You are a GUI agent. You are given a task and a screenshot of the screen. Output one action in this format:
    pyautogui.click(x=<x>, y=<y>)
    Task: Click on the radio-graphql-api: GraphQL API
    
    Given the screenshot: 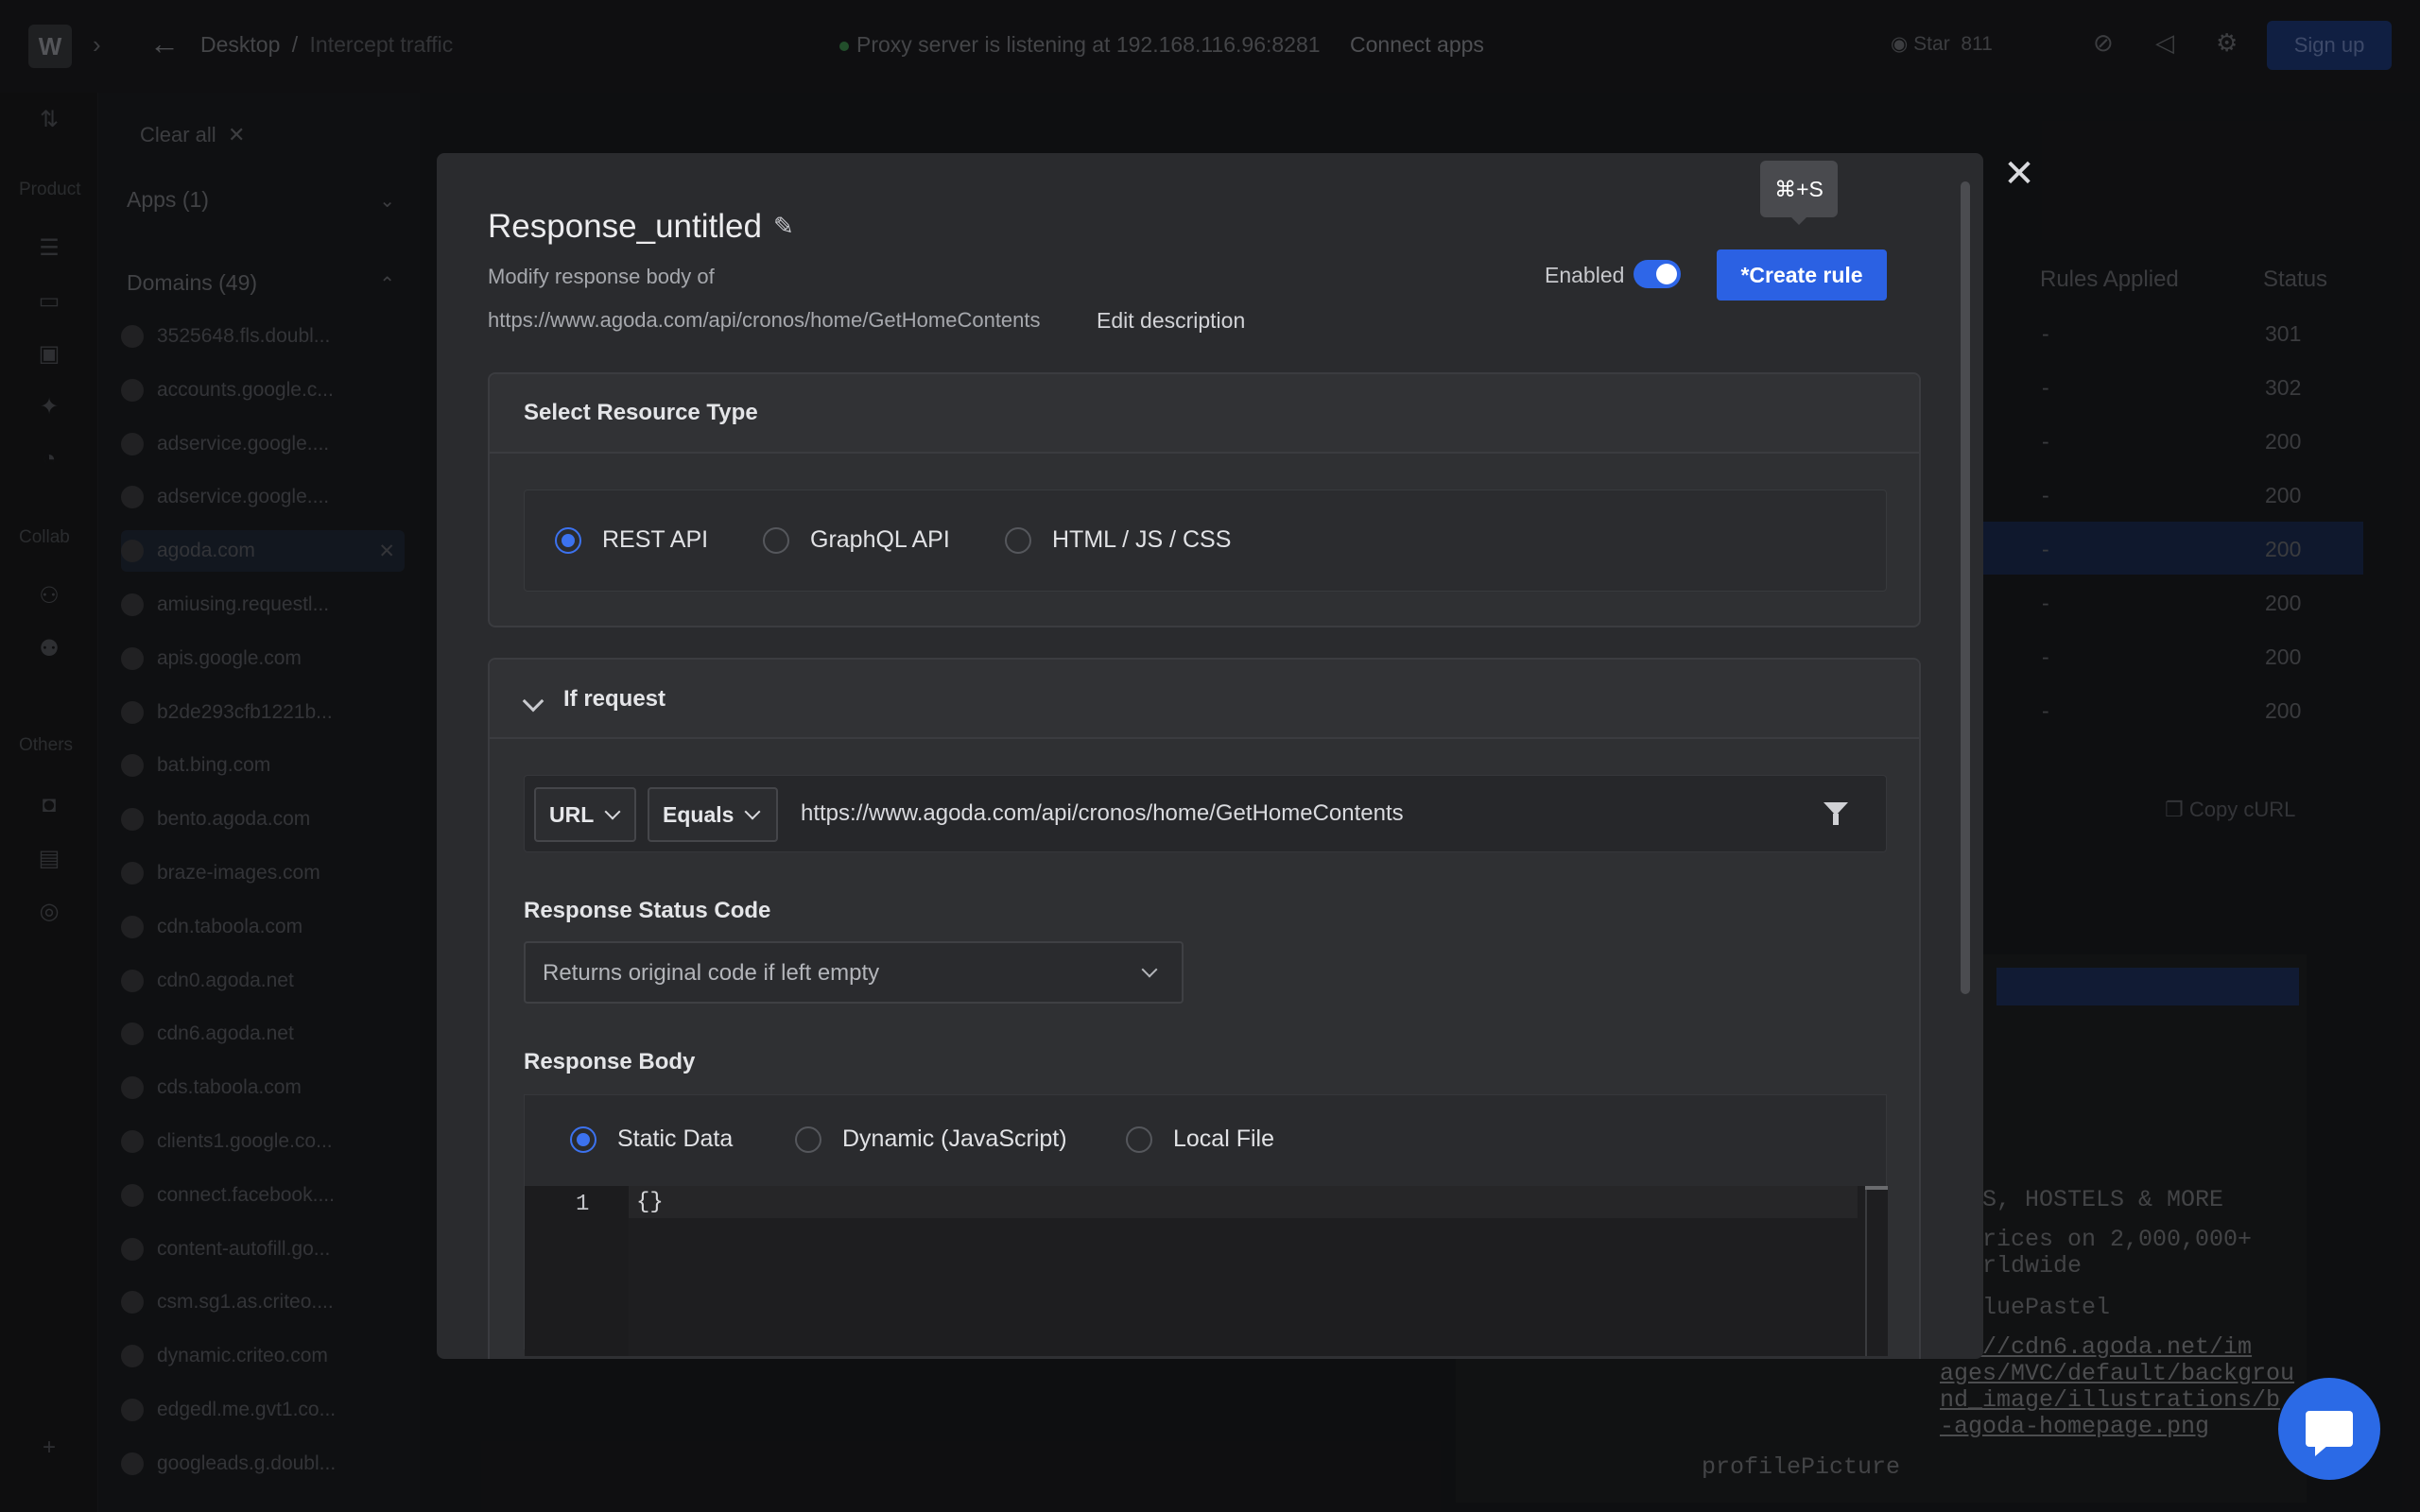 What is the action you would take?
    pyautogui.click(x=856, y=540)
    